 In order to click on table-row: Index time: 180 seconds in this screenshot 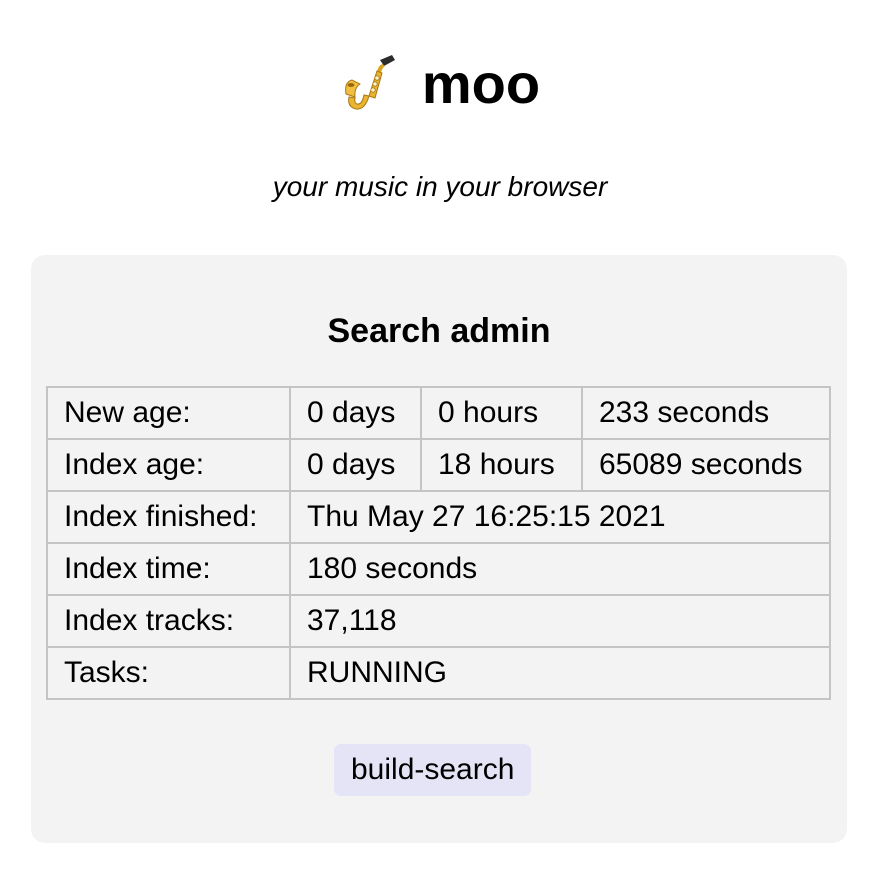, I will do `click(438, 569)`.